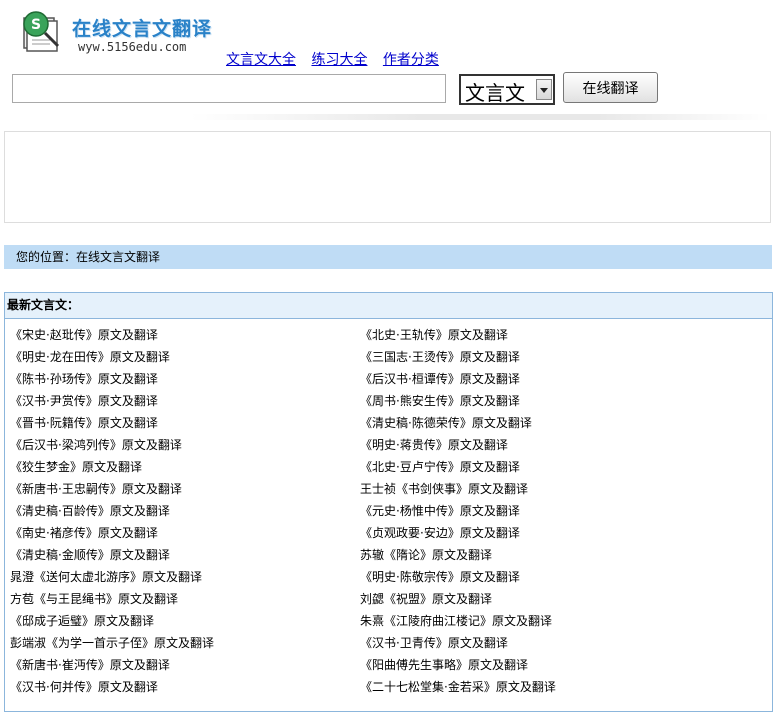 The image size is (776, 712). I want to click on article-link: 《新唐书·王忠嗣传》原文及翻译, so click(112, 491).